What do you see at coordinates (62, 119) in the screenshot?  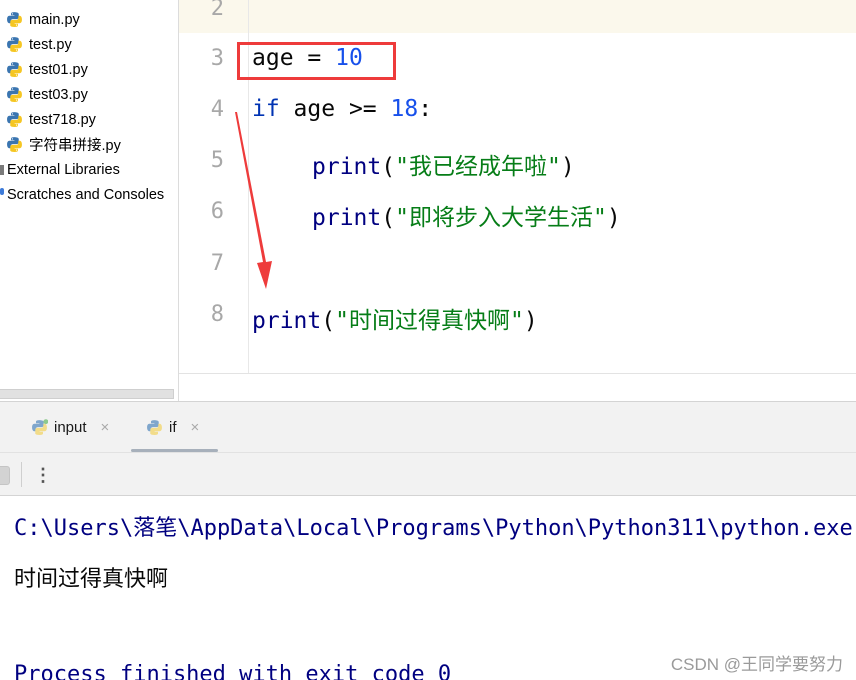 I see `tree-item-label: test718.py` at bounding box center [62, 119].